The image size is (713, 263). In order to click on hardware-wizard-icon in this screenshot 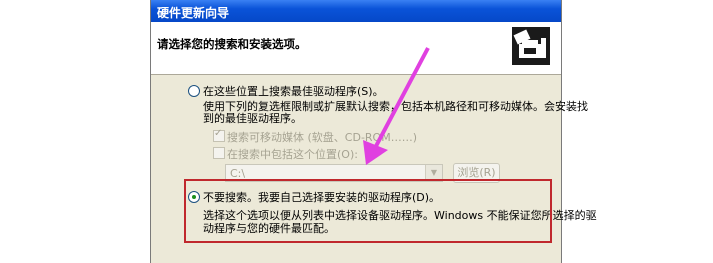, I will do `click(531, 46)`.